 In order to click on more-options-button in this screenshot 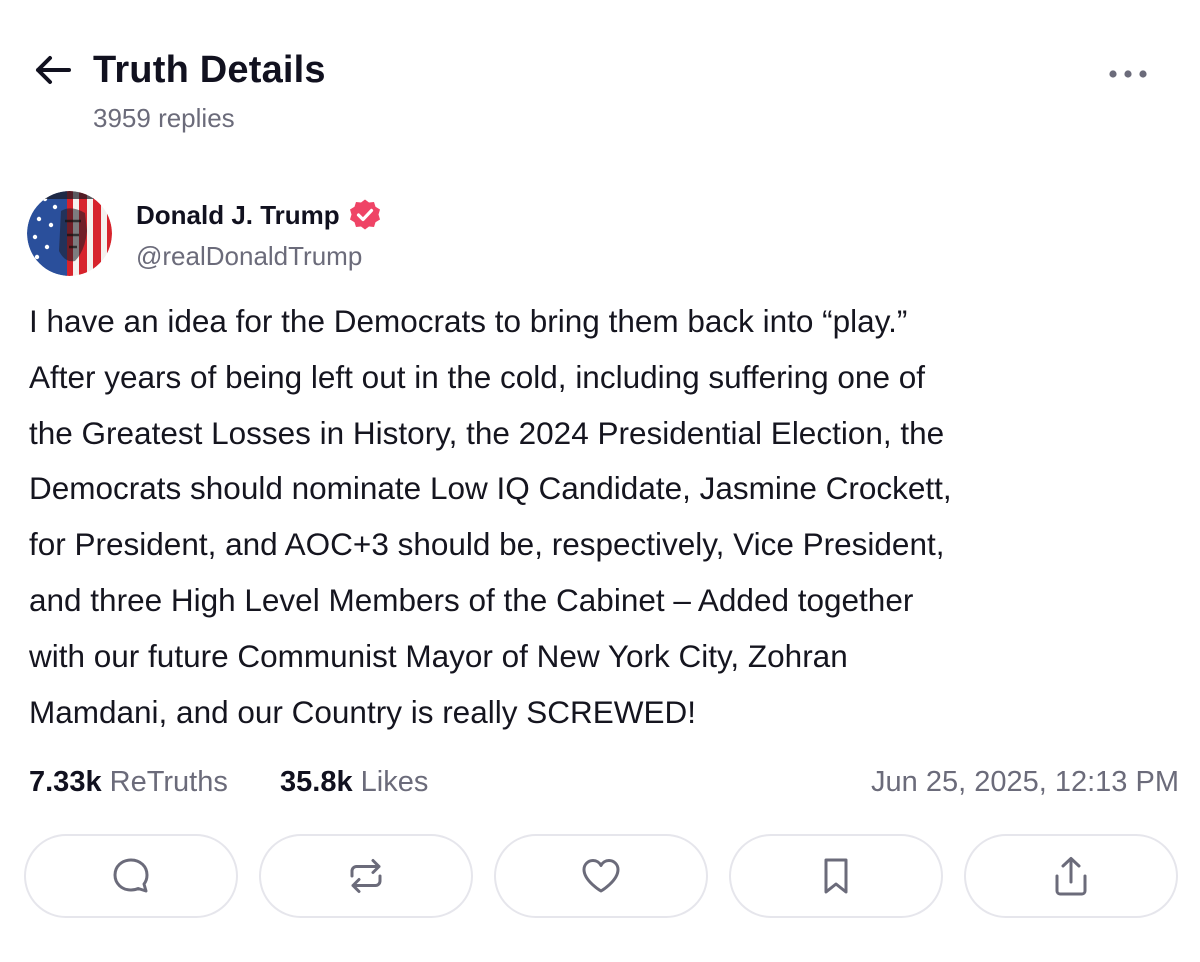, I will do `click(1128, 74)`.